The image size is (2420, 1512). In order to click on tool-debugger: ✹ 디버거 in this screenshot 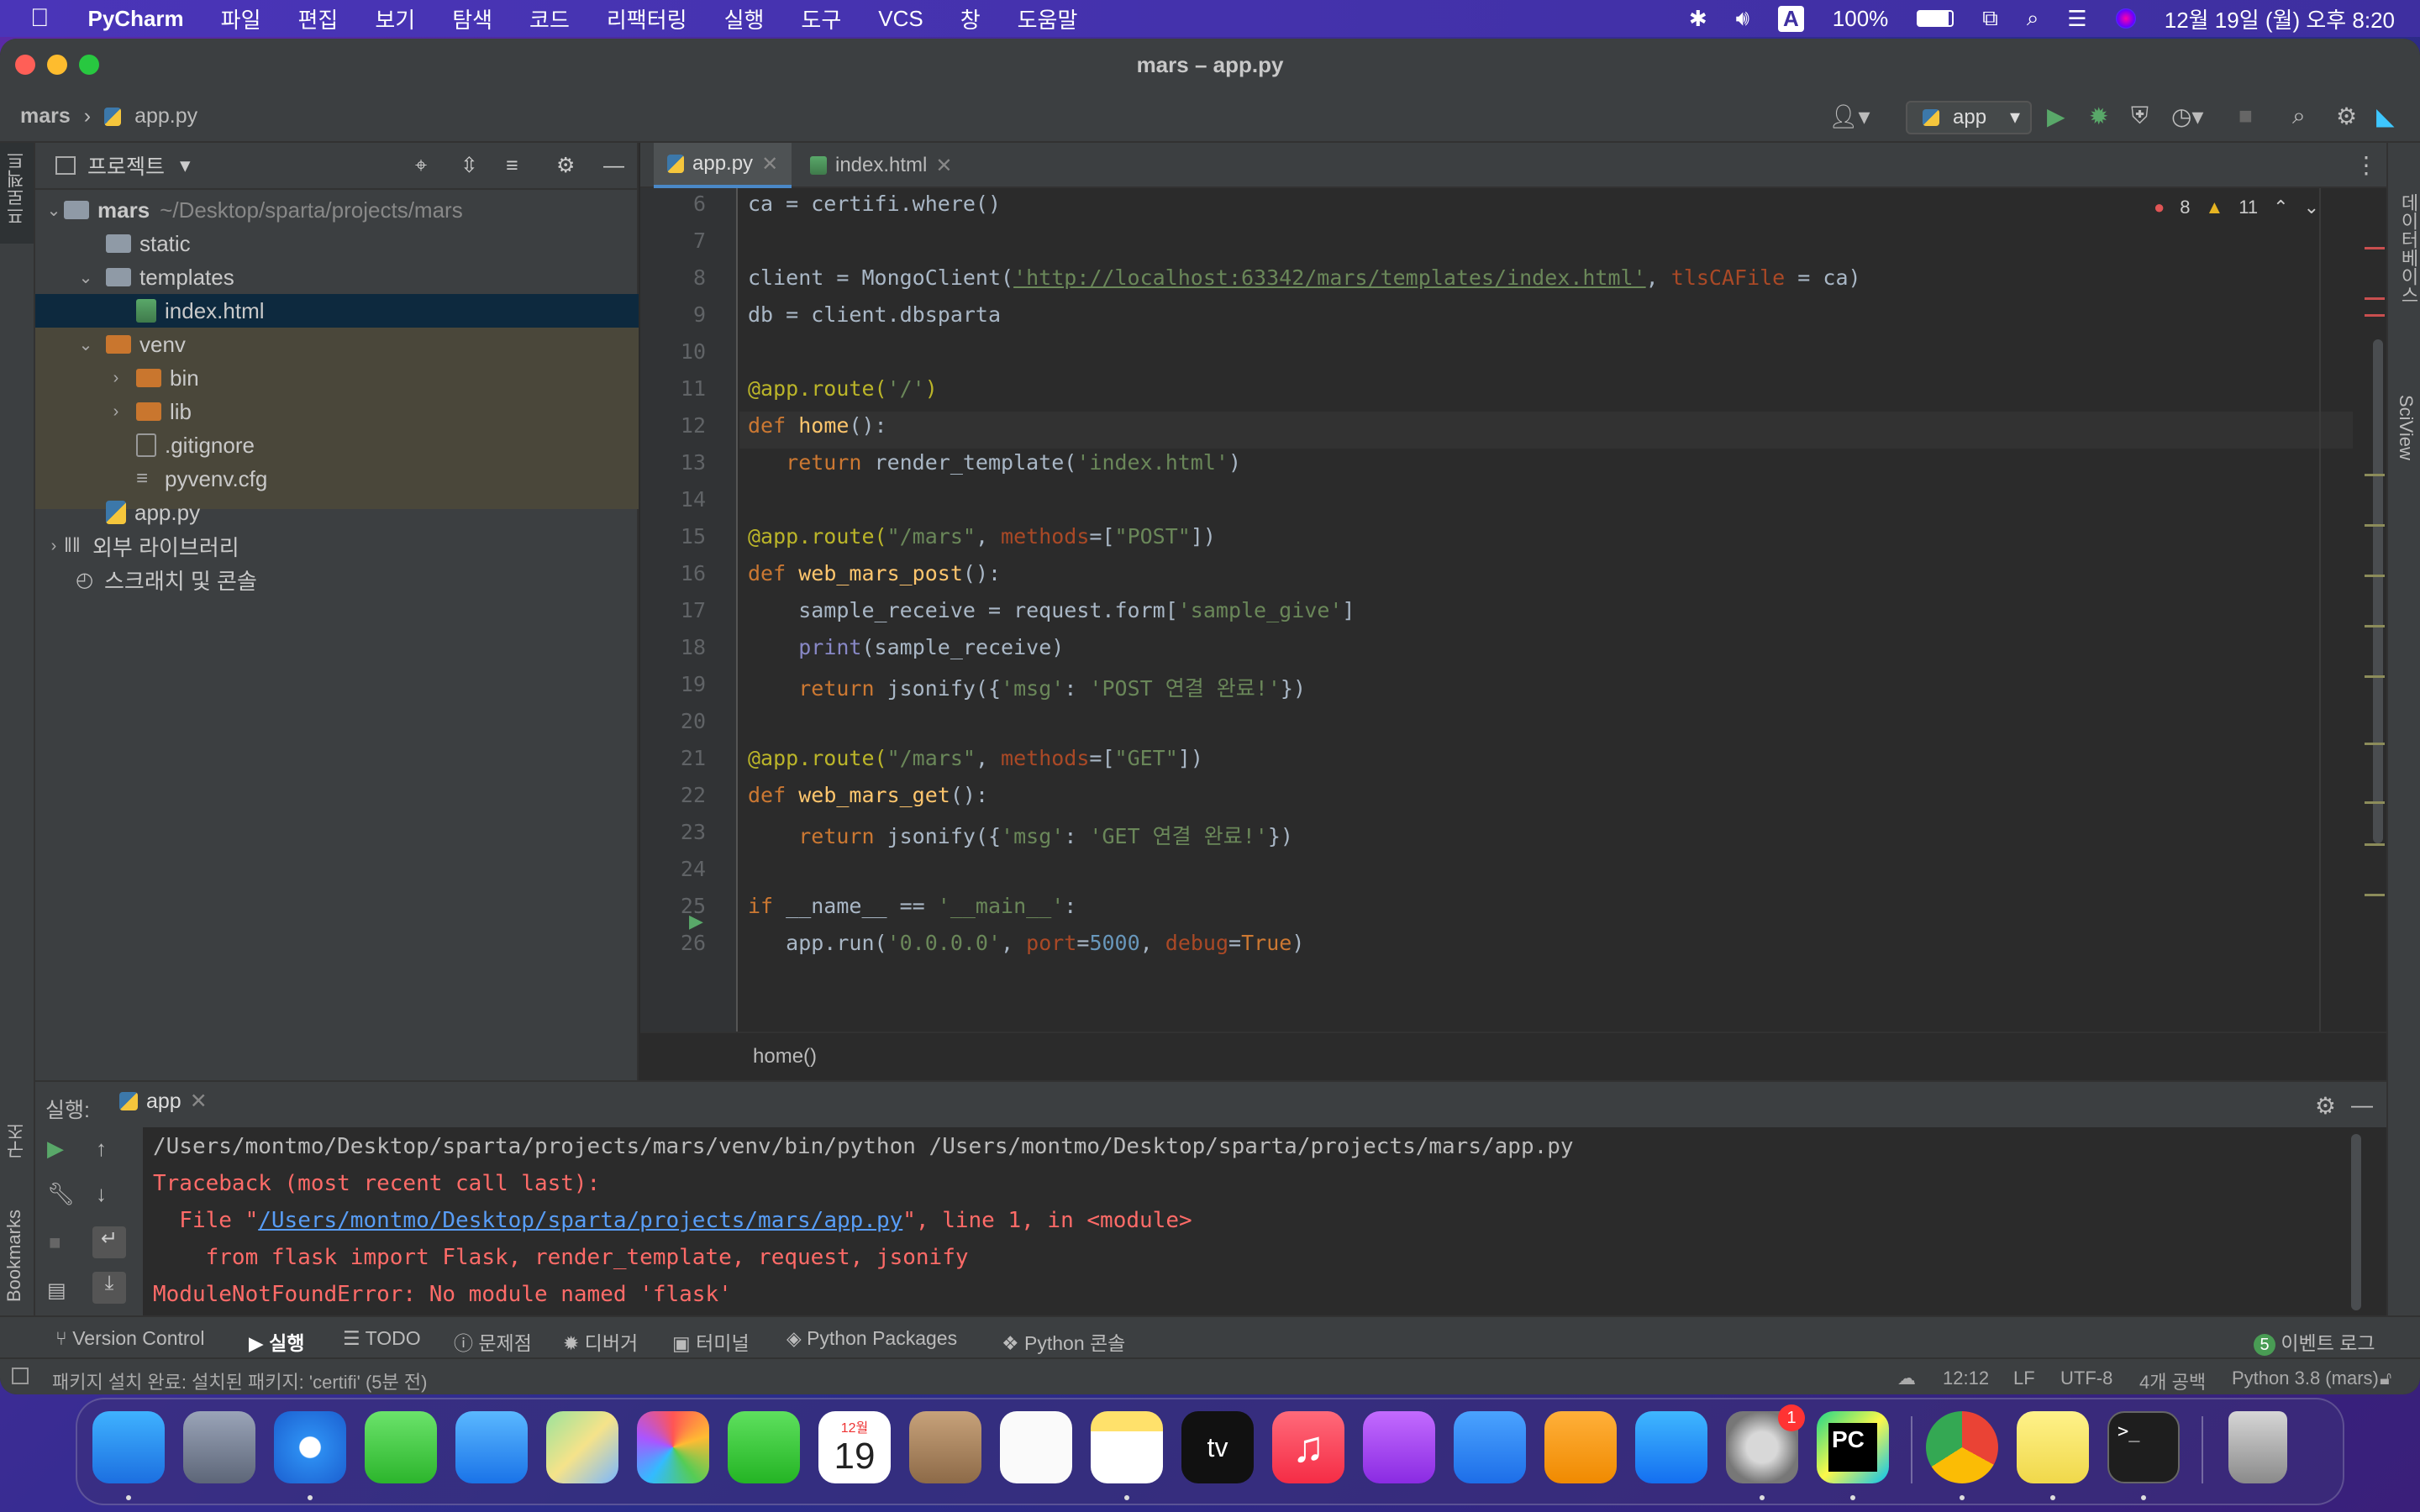, I will do `click(600, 1341)`.